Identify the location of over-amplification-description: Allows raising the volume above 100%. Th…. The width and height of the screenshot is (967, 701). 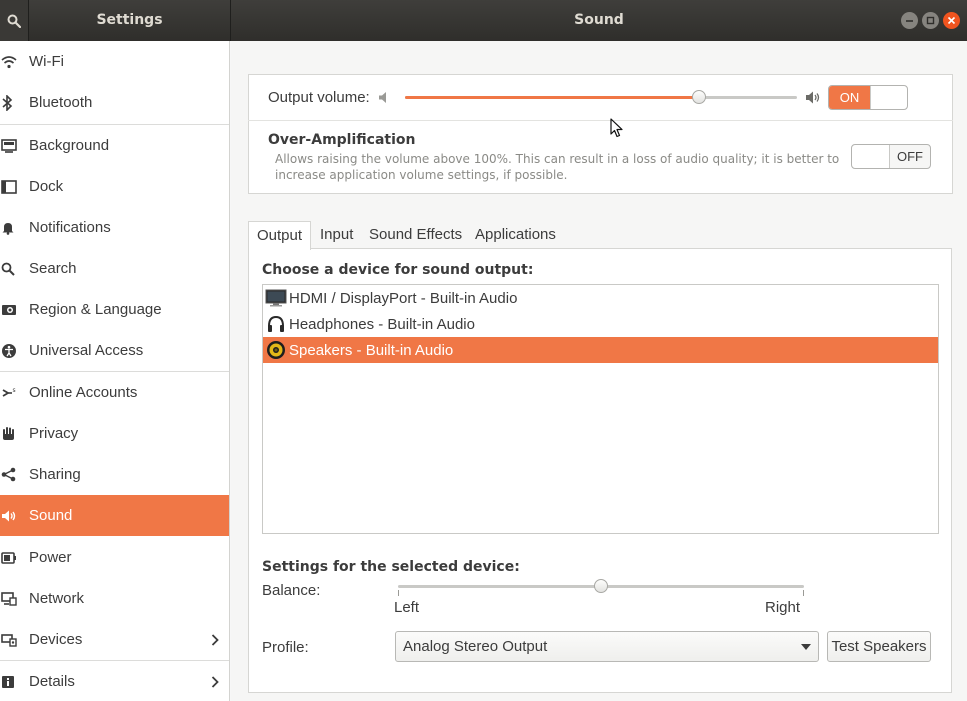
(557, 167).